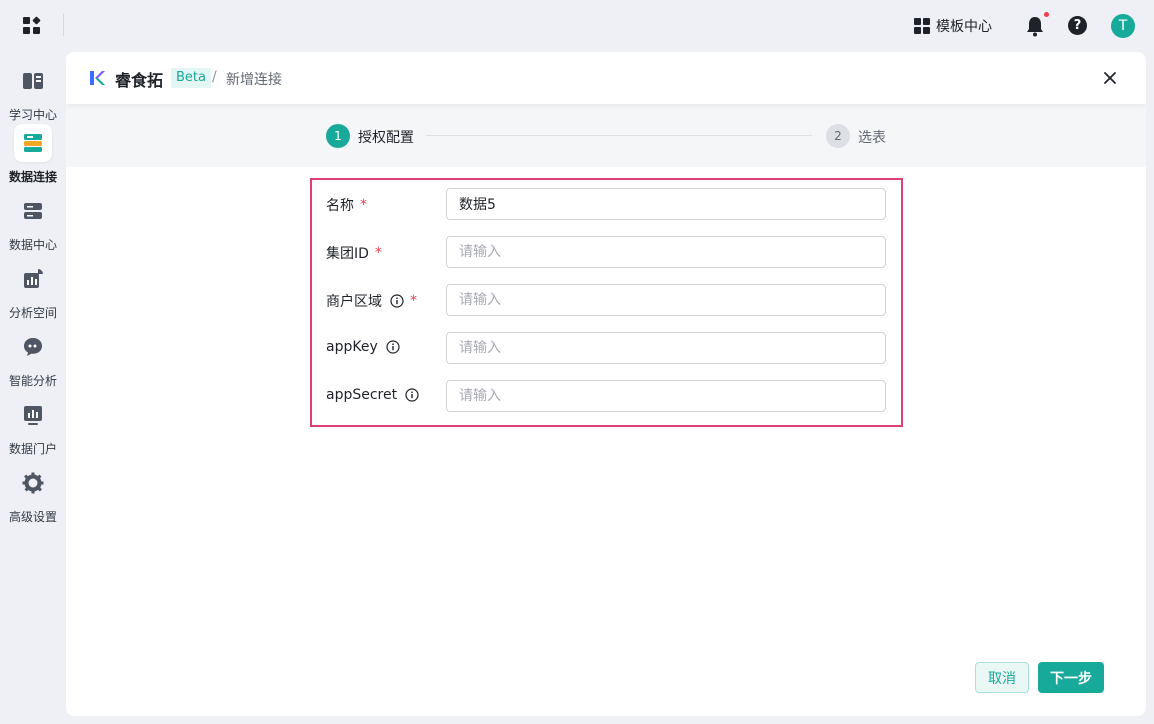 The height and width of the screenshot is (724, 1154). Describe the element at coordinates (32, 177) in the screenshot. I see `sidebar-item-label: 数据连接` at that location.